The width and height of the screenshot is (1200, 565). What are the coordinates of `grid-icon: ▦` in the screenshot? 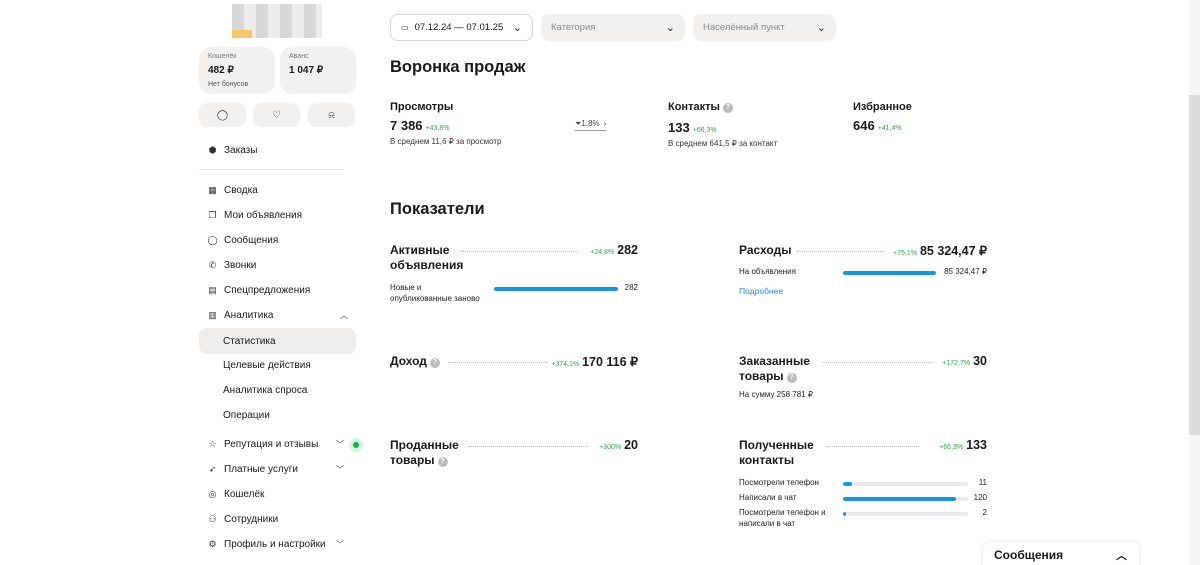 It's located at (212, 189).